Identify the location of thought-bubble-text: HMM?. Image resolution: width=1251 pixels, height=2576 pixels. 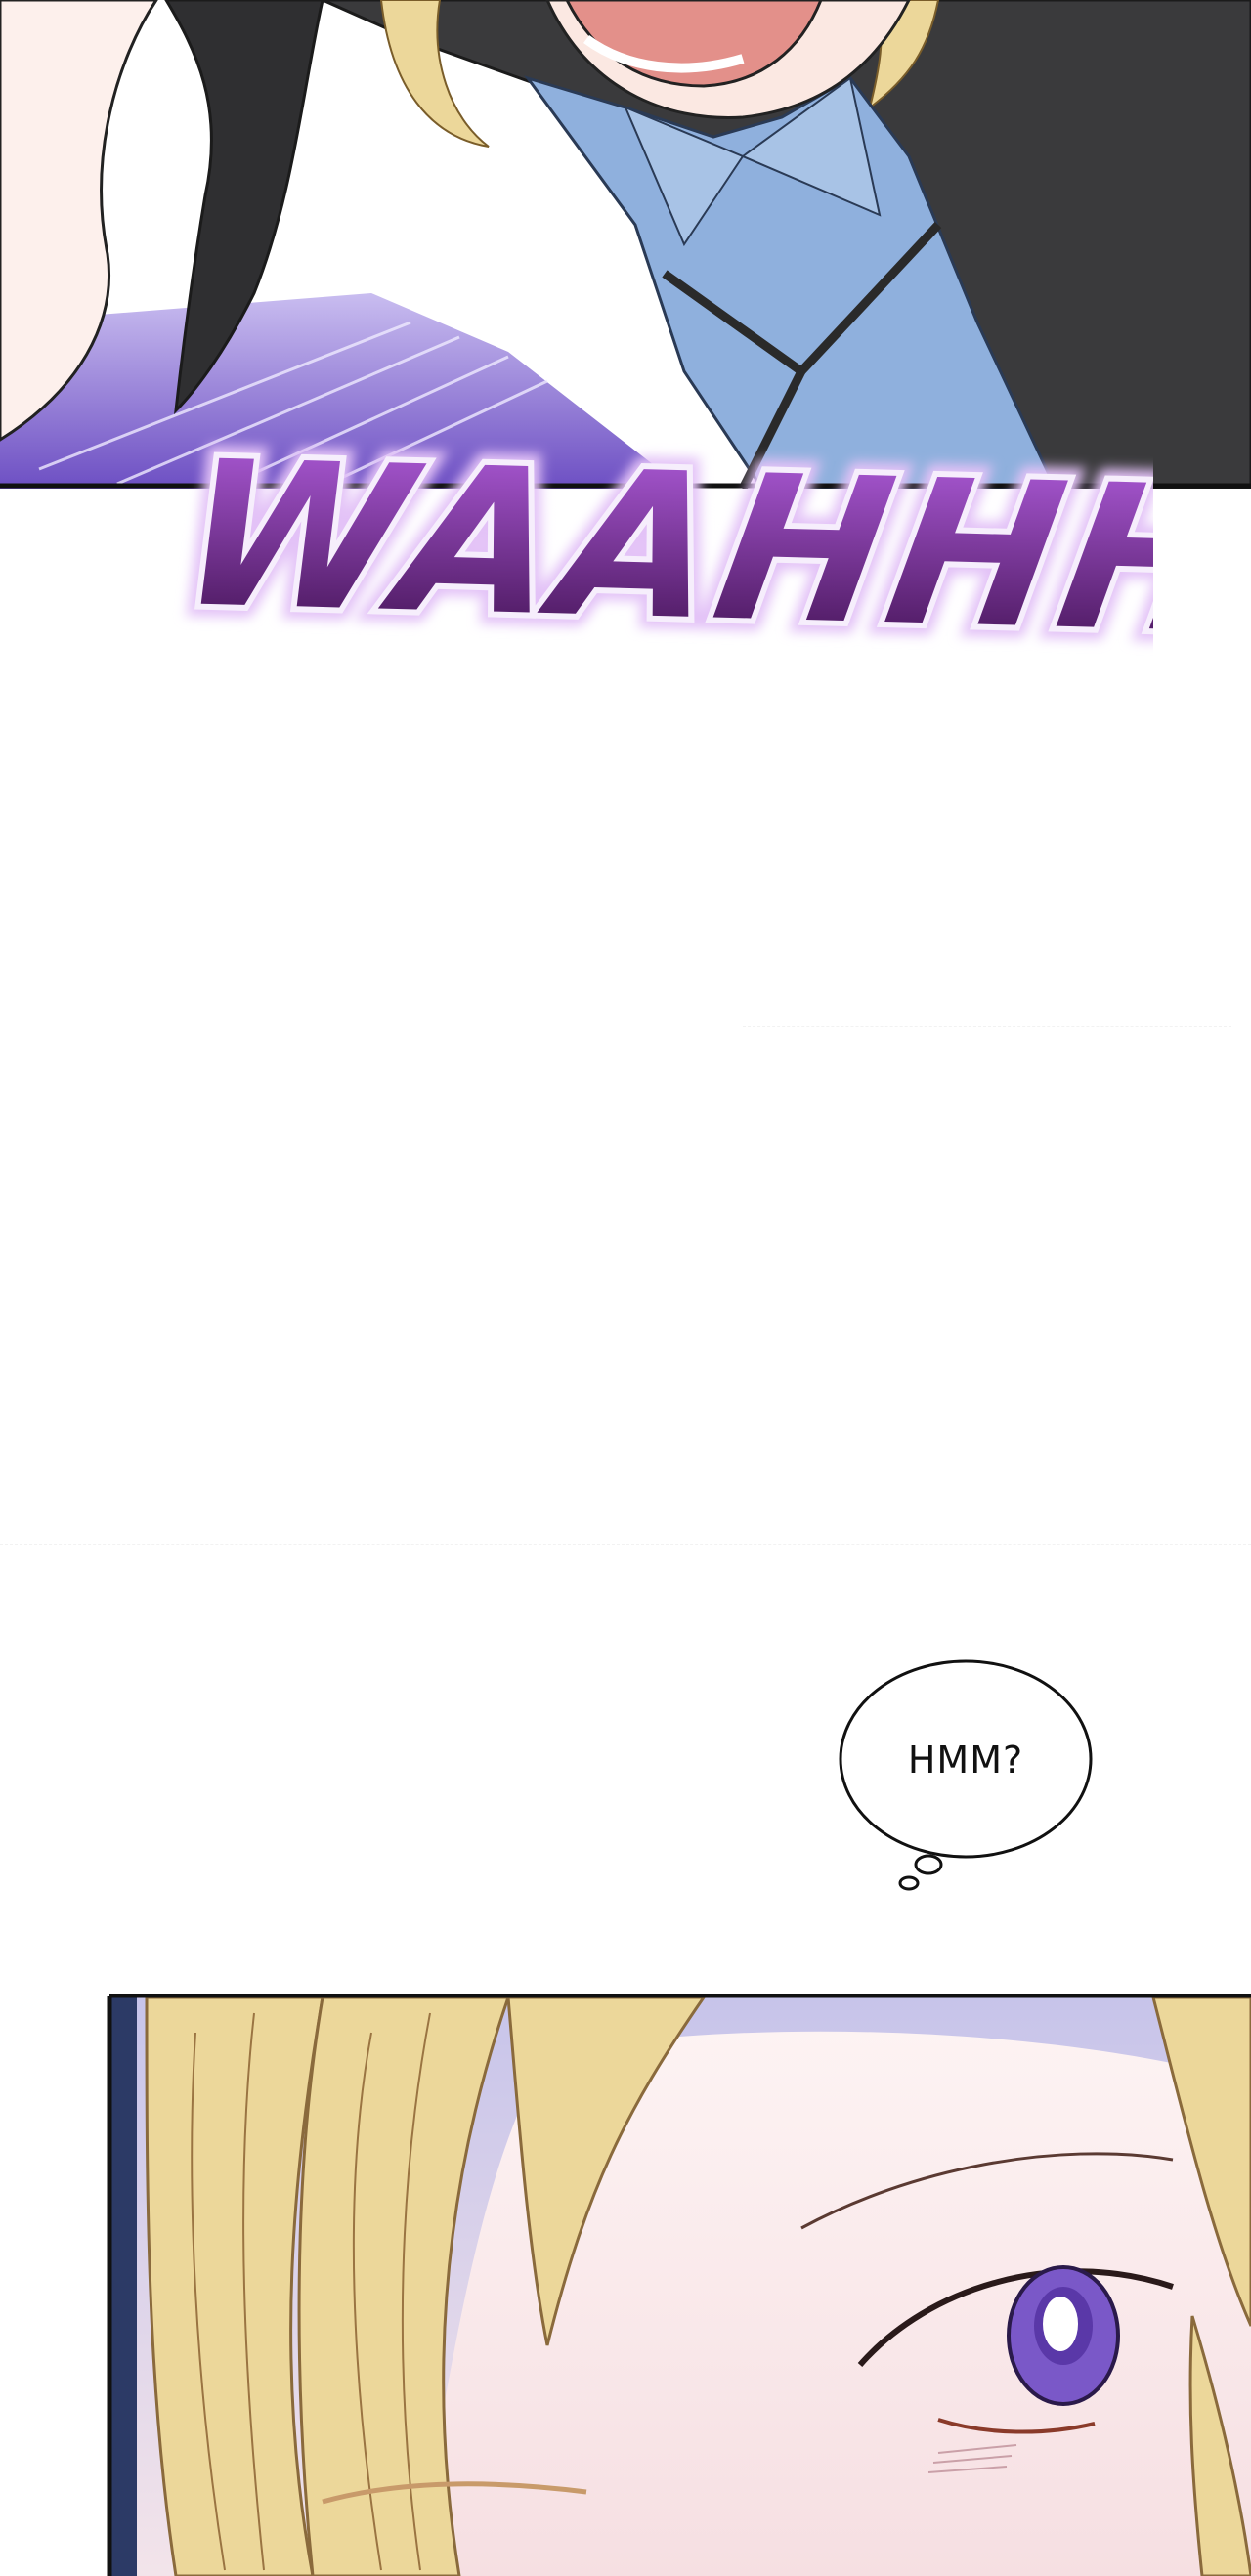
(965, 1760).